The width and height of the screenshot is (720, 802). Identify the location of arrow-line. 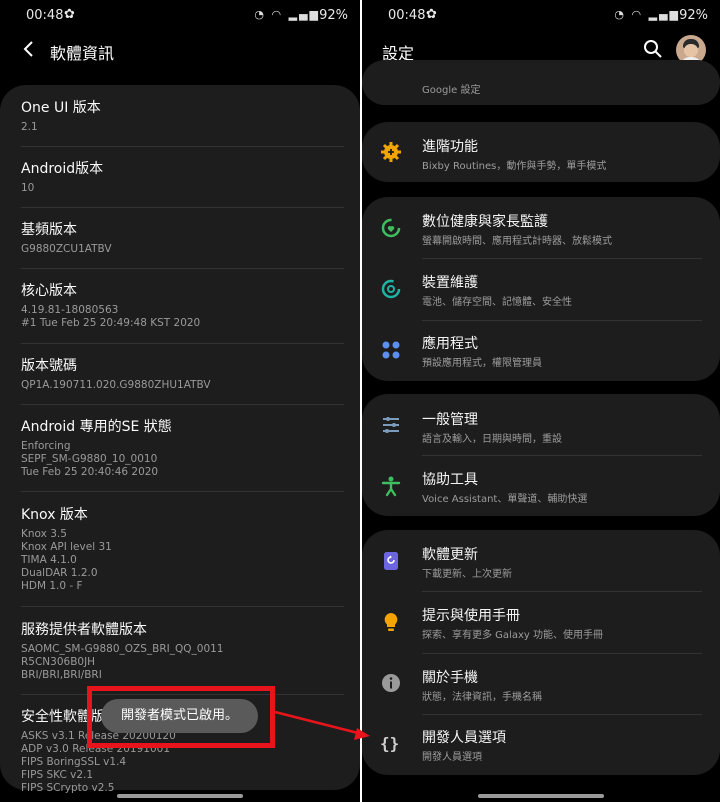
(316, 722).